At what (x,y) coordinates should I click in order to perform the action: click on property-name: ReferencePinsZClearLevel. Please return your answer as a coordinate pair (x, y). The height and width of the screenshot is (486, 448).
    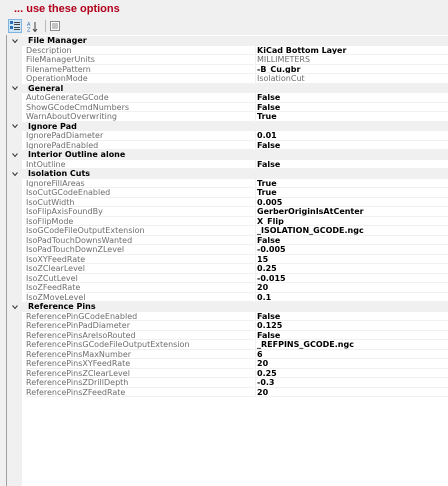
    Looking at the image, I should click on (140, 373).